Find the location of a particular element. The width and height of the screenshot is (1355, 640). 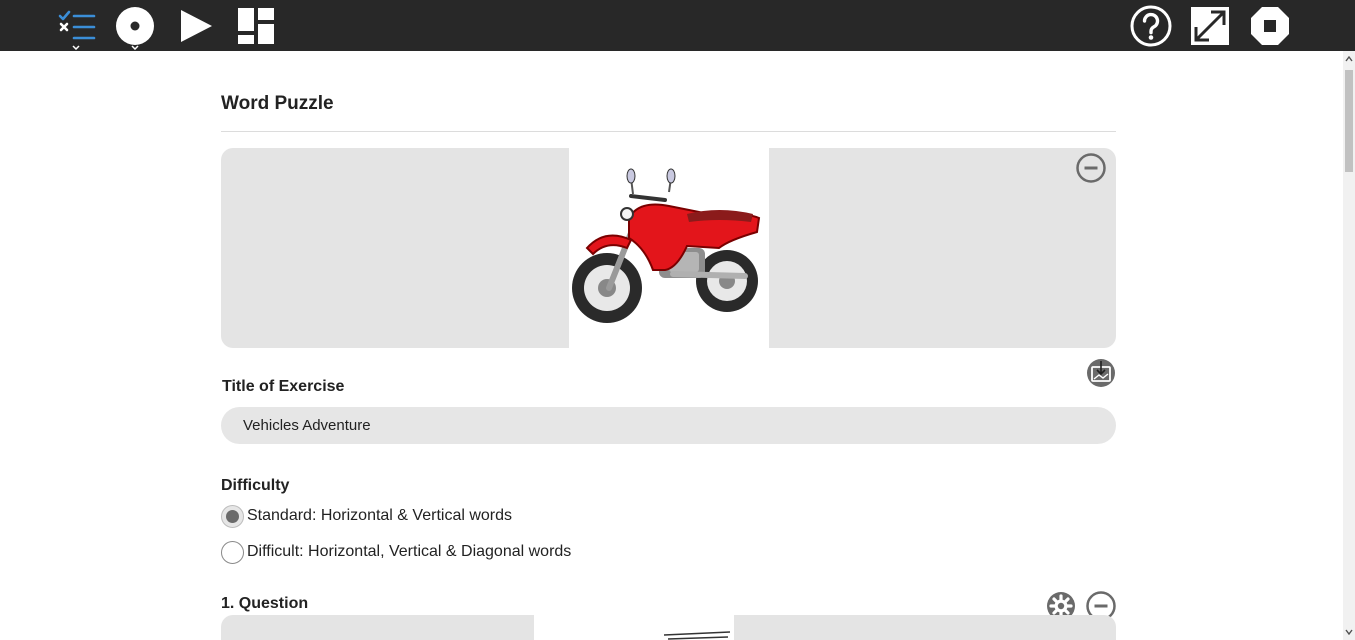

image-download-icon is located at coordinates (1101, 373).